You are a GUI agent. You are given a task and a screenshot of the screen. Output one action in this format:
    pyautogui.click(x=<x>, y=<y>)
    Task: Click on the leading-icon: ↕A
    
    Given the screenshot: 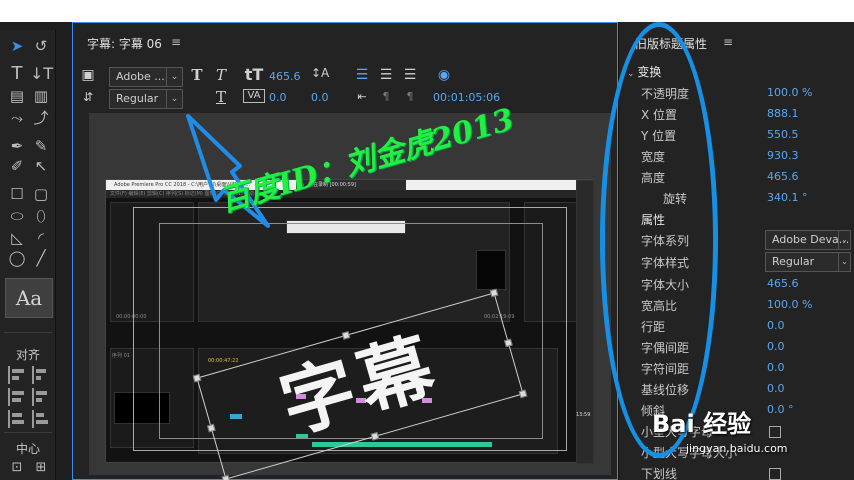 What is the action you would take?
    pyautogui.click(x=320, y=73)
    